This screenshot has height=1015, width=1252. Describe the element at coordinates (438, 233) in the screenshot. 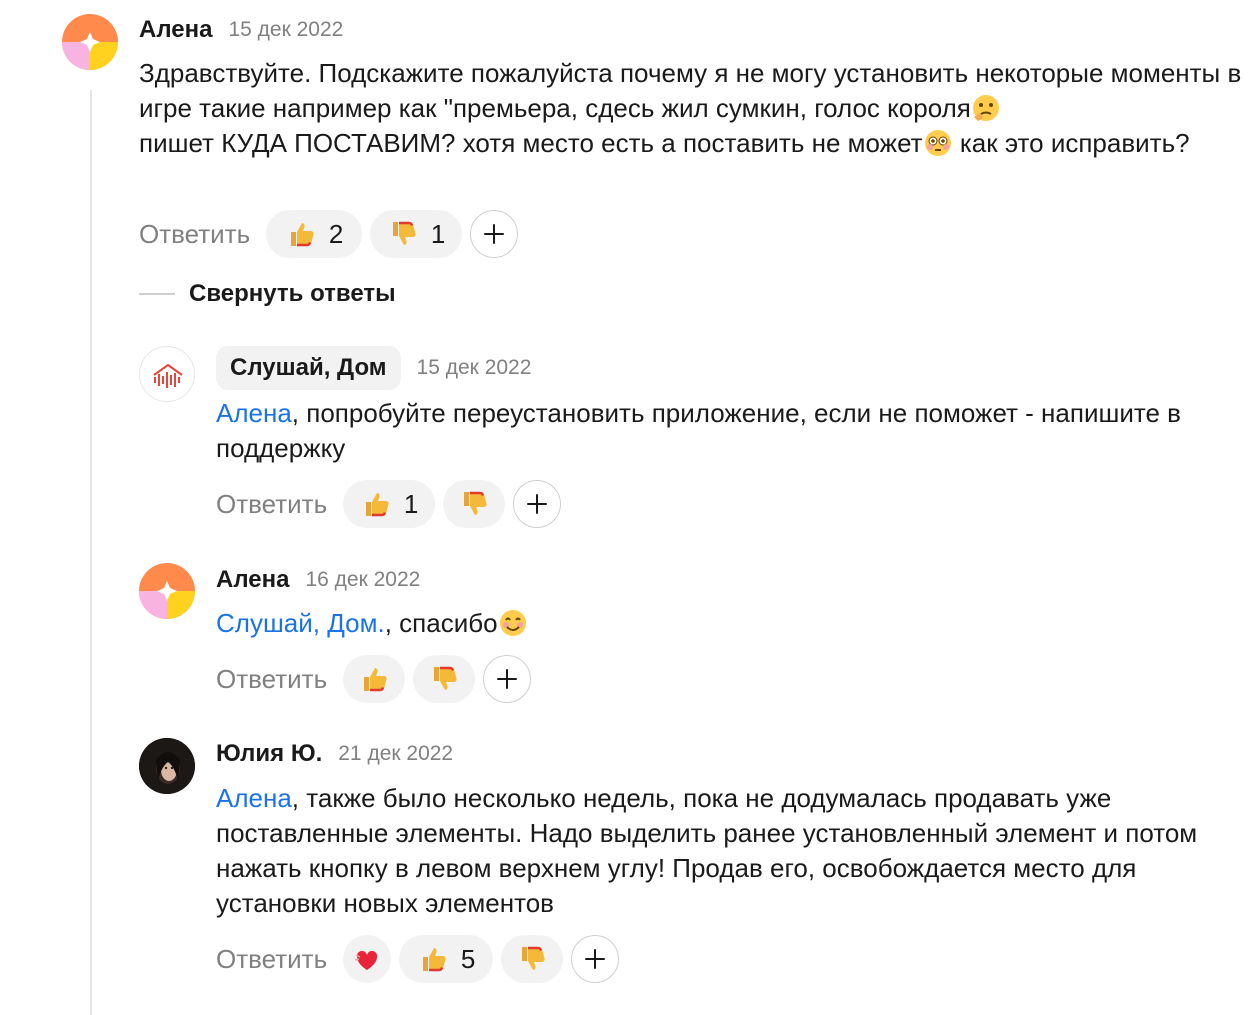

I see `dislike-count: 1` at that location.